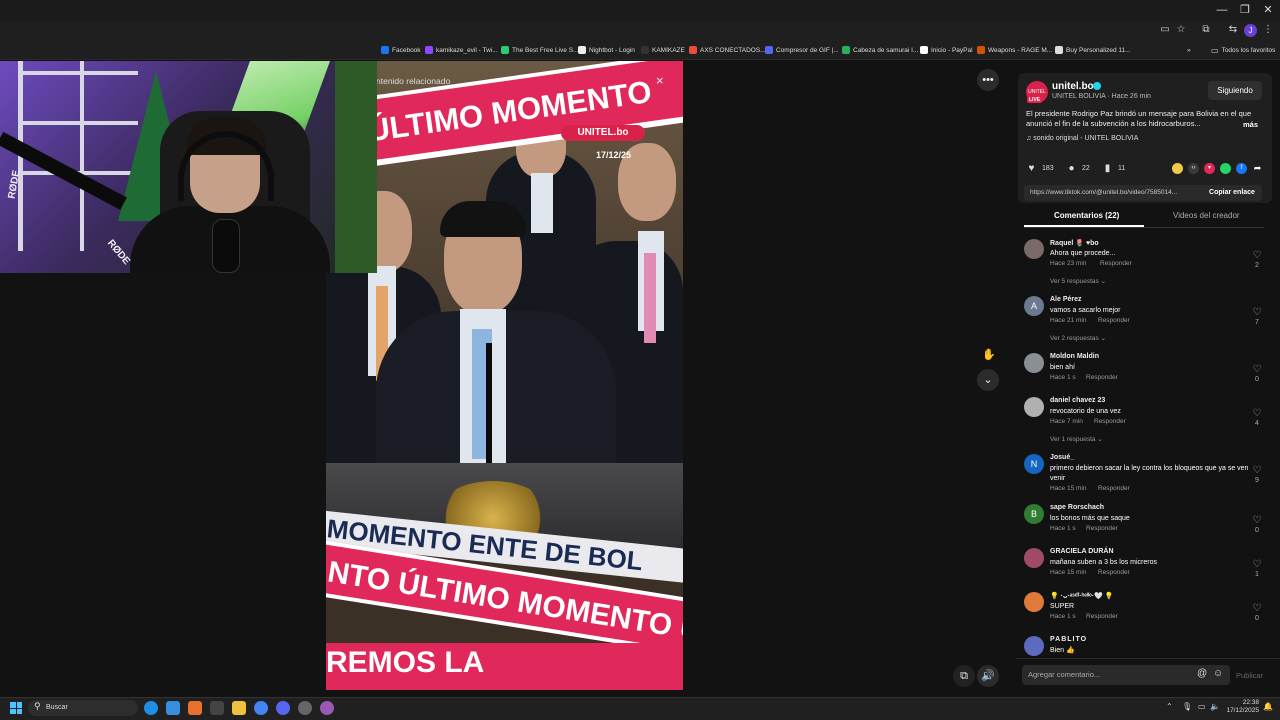  What do you see at coordinates (1268, 706) in the screenshot?
I see `notifications-icon: 🔔` at bounding box center [1268, 706].